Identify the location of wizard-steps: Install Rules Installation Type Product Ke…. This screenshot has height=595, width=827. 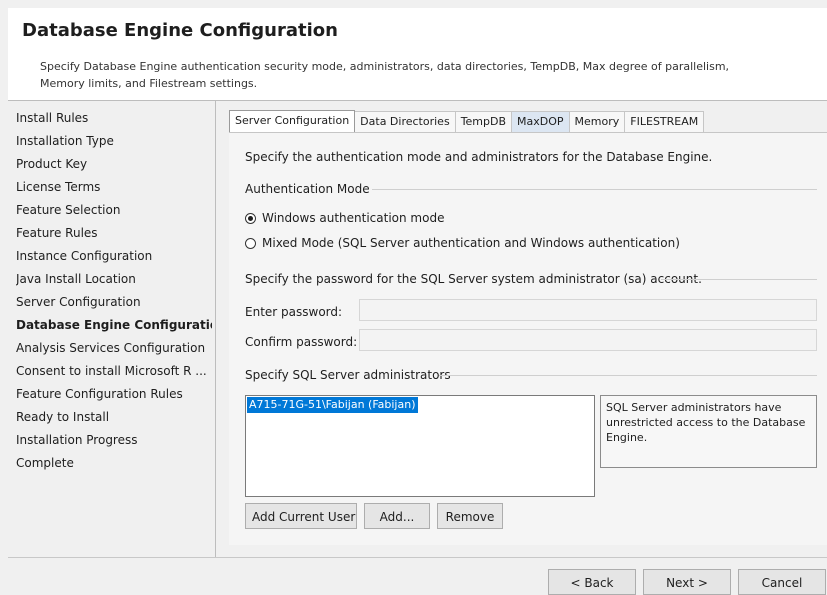
(114, 291).